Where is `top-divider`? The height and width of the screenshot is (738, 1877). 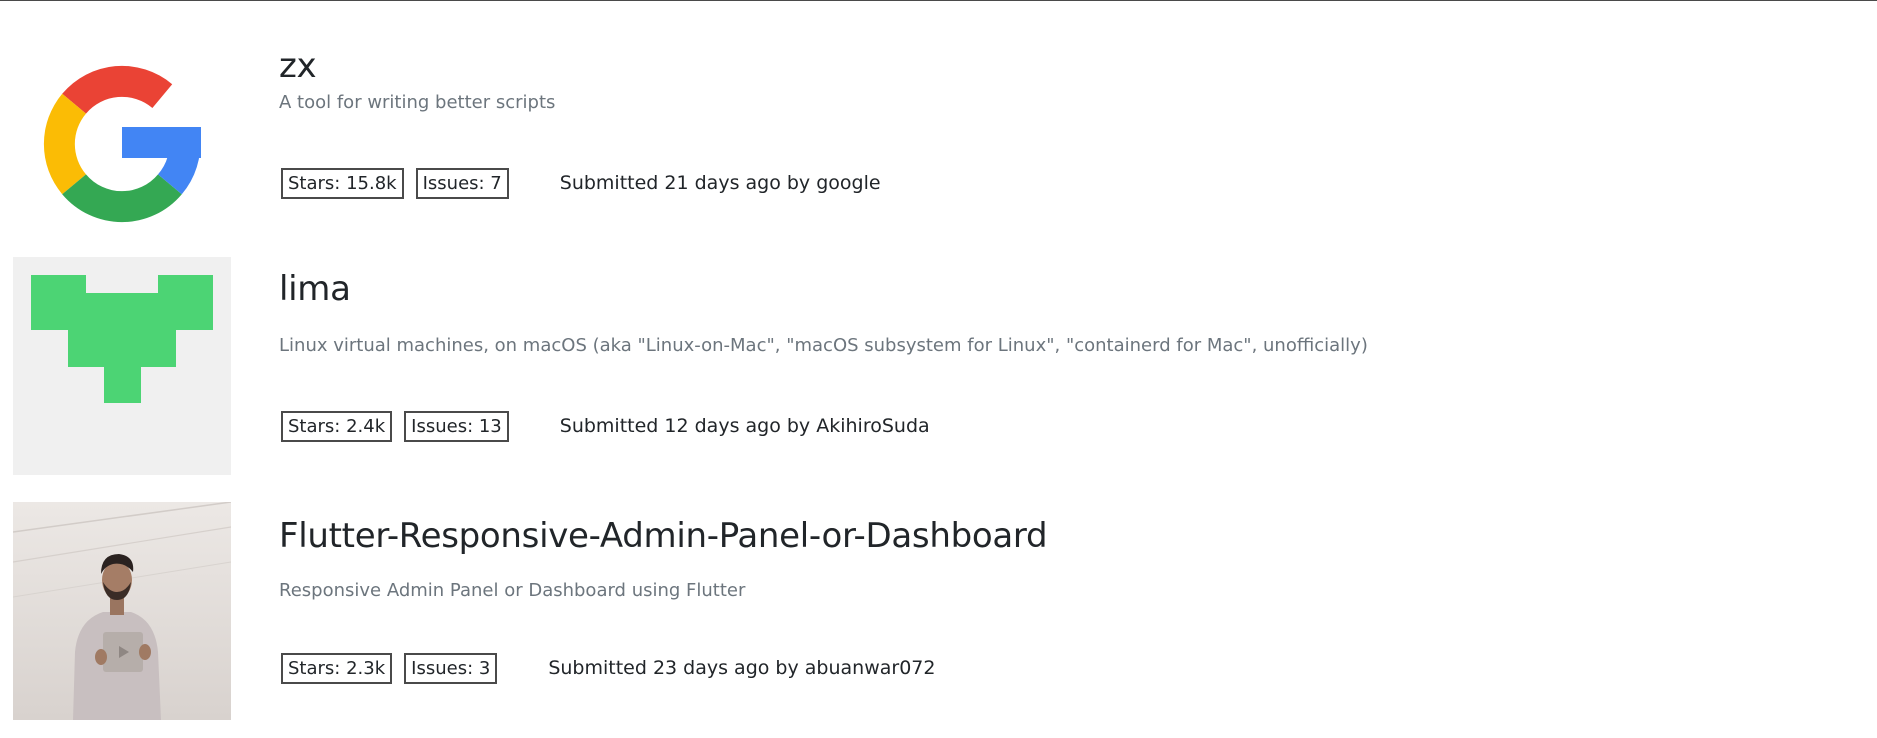 top-divider is located at coordinates (938, 0).